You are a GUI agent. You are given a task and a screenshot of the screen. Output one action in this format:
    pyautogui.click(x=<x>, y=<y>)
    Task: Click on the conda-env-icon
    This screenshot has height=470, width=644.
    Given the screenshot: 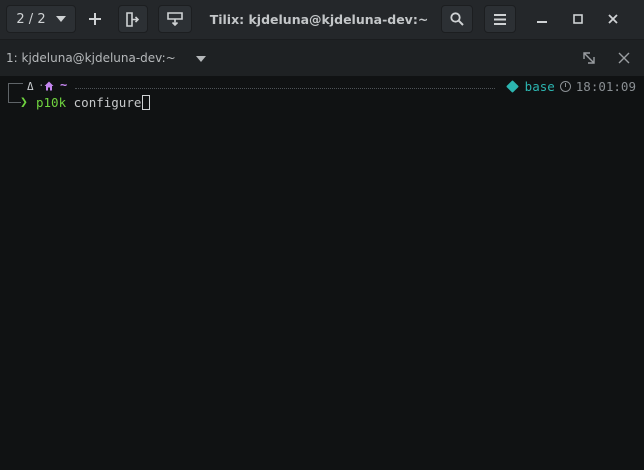 What is the action you would take?
    pyautogui.click(x=512, y=86)
    